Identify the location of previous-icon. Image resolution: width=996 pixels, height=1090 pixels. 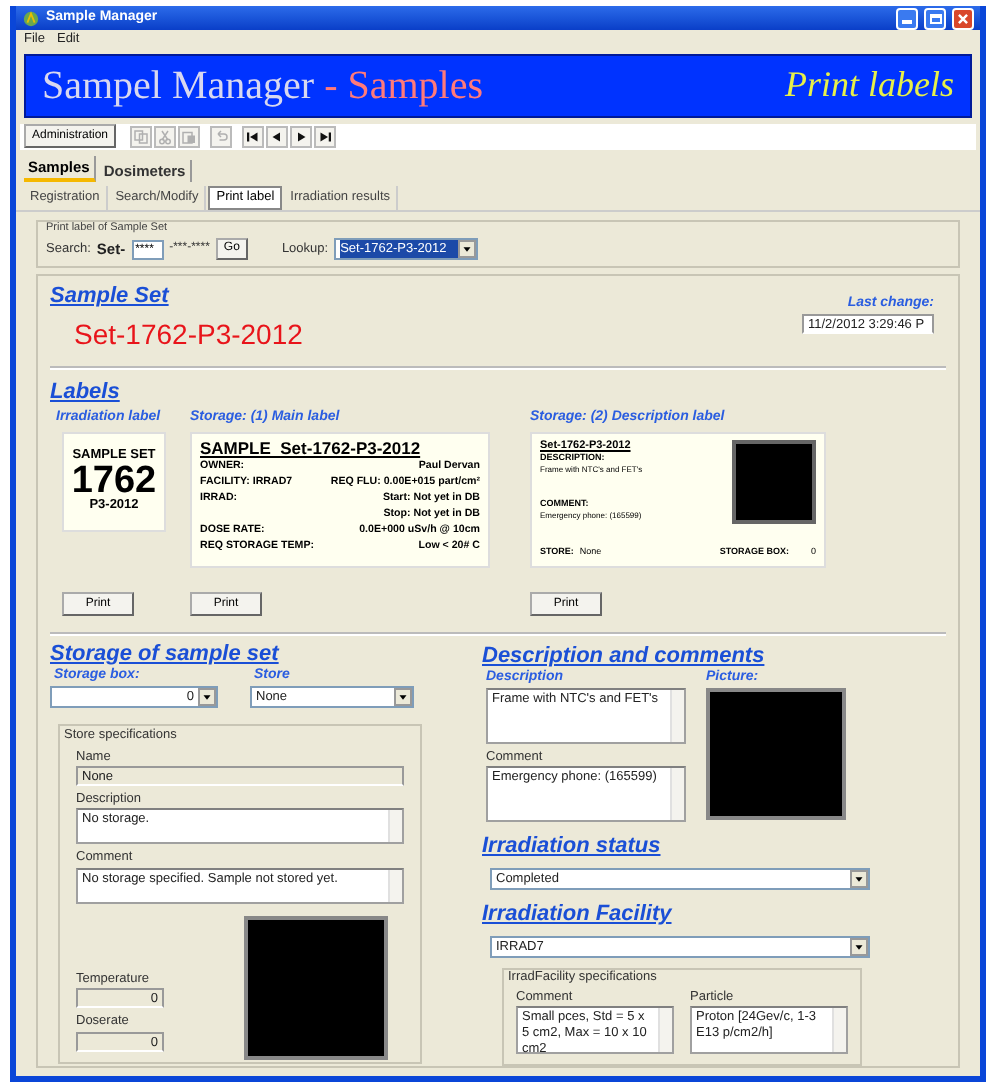
(277, 136).